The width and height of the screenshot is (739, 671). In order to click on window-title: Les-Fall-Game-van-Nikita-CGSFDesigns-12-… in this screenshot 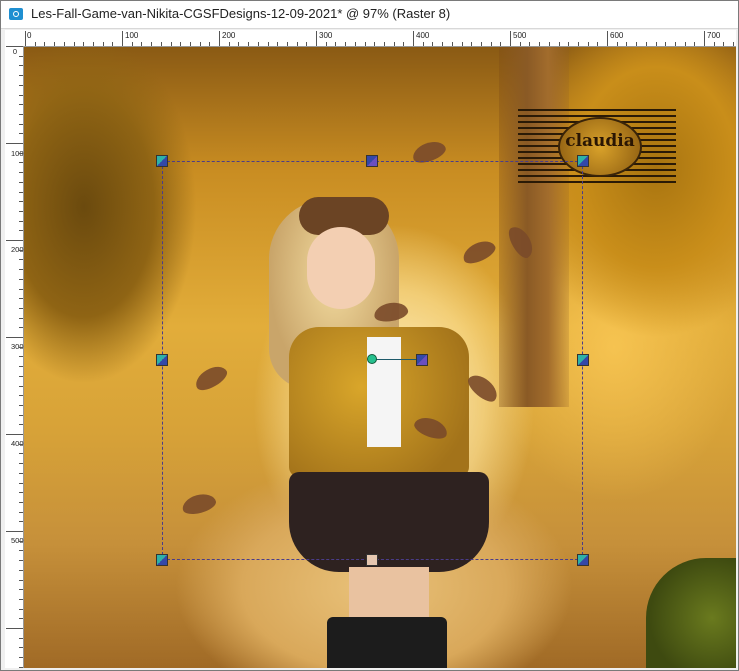, I will do `click(241, 13)`.